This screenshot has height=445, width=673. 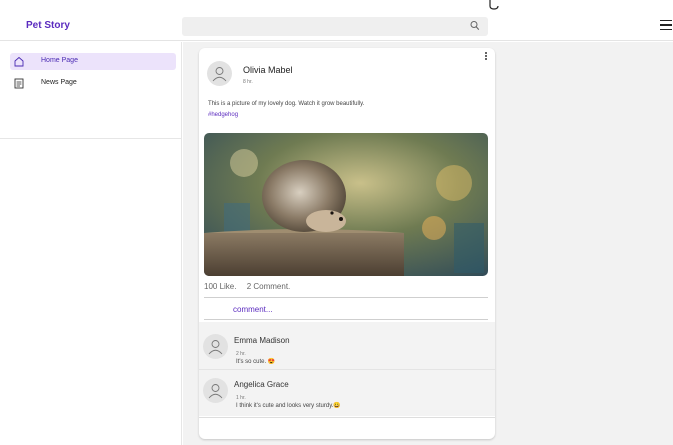 I want to click on post-stats: 100 Like. 2 Comment., so click(x=251, y=286).